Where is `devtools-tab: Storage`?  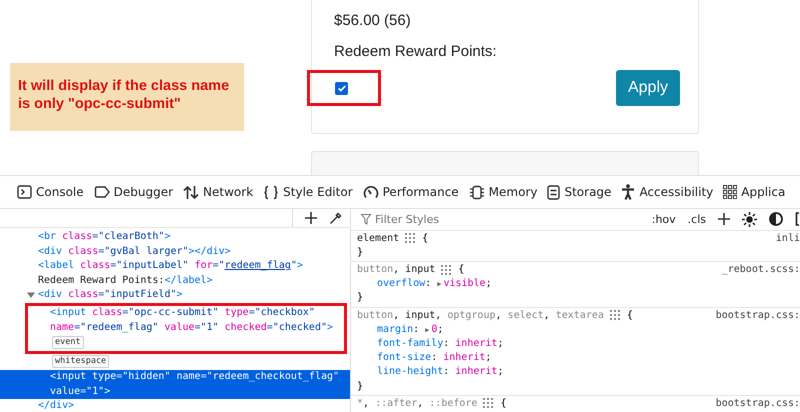
devtools-tab: Storage is located at coordinates (579, 192).